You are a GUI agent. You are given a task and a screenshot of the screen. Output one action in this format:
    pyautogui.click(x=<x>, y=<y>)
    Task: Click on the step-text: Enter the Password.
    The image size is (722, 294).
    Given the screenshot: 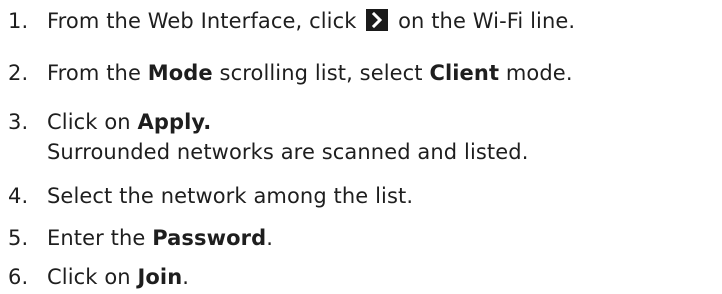 What is the action you would take?
    pyautogui.click(x=160, y=238)
    